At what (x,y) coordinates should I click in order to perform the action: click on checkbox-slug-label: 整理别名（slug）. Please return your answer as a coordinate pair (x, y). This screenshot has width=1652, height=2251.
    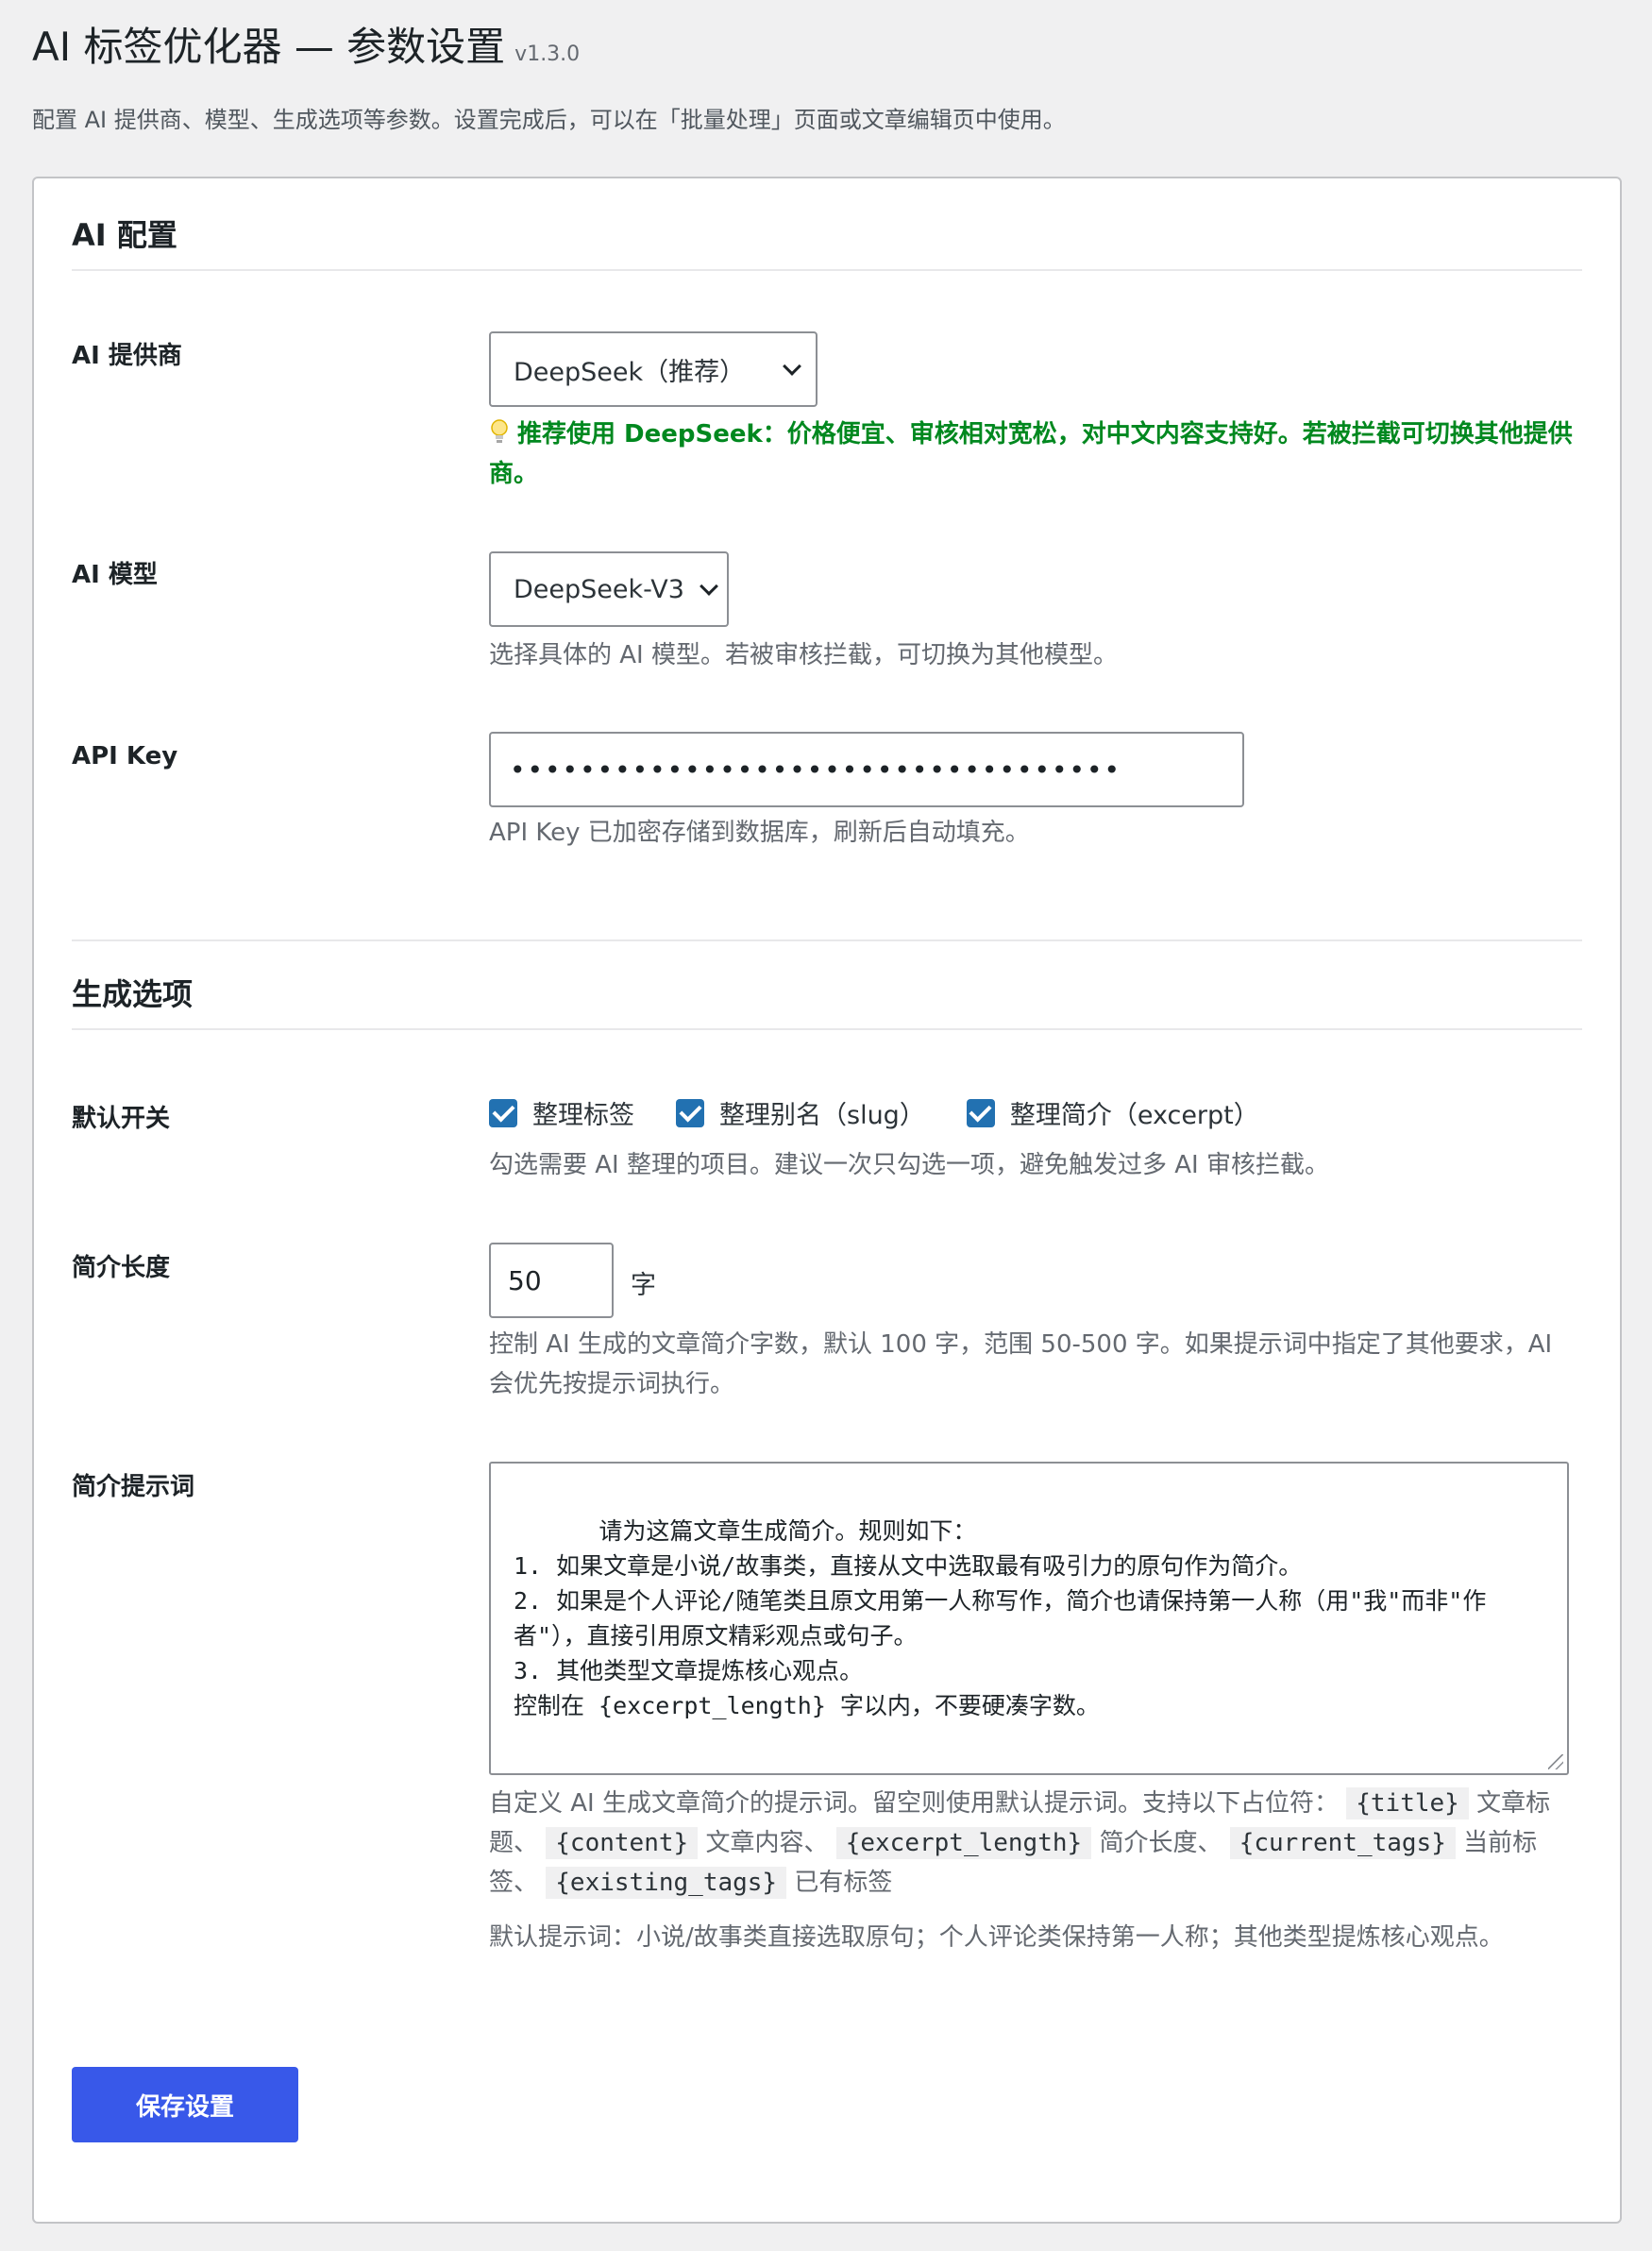
    Looking at the image, I should click on (822, 1112).